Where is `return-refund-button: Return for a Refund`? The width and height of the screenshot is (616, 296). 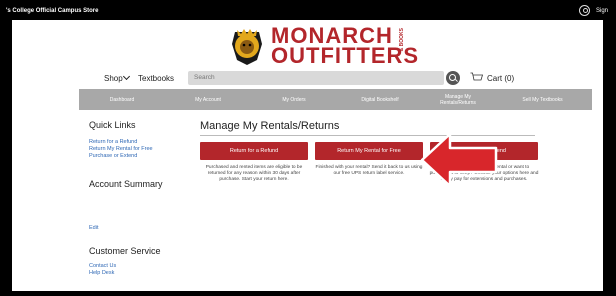
return-refund-button: Return for a Refund is located at coordinates (254, 151).